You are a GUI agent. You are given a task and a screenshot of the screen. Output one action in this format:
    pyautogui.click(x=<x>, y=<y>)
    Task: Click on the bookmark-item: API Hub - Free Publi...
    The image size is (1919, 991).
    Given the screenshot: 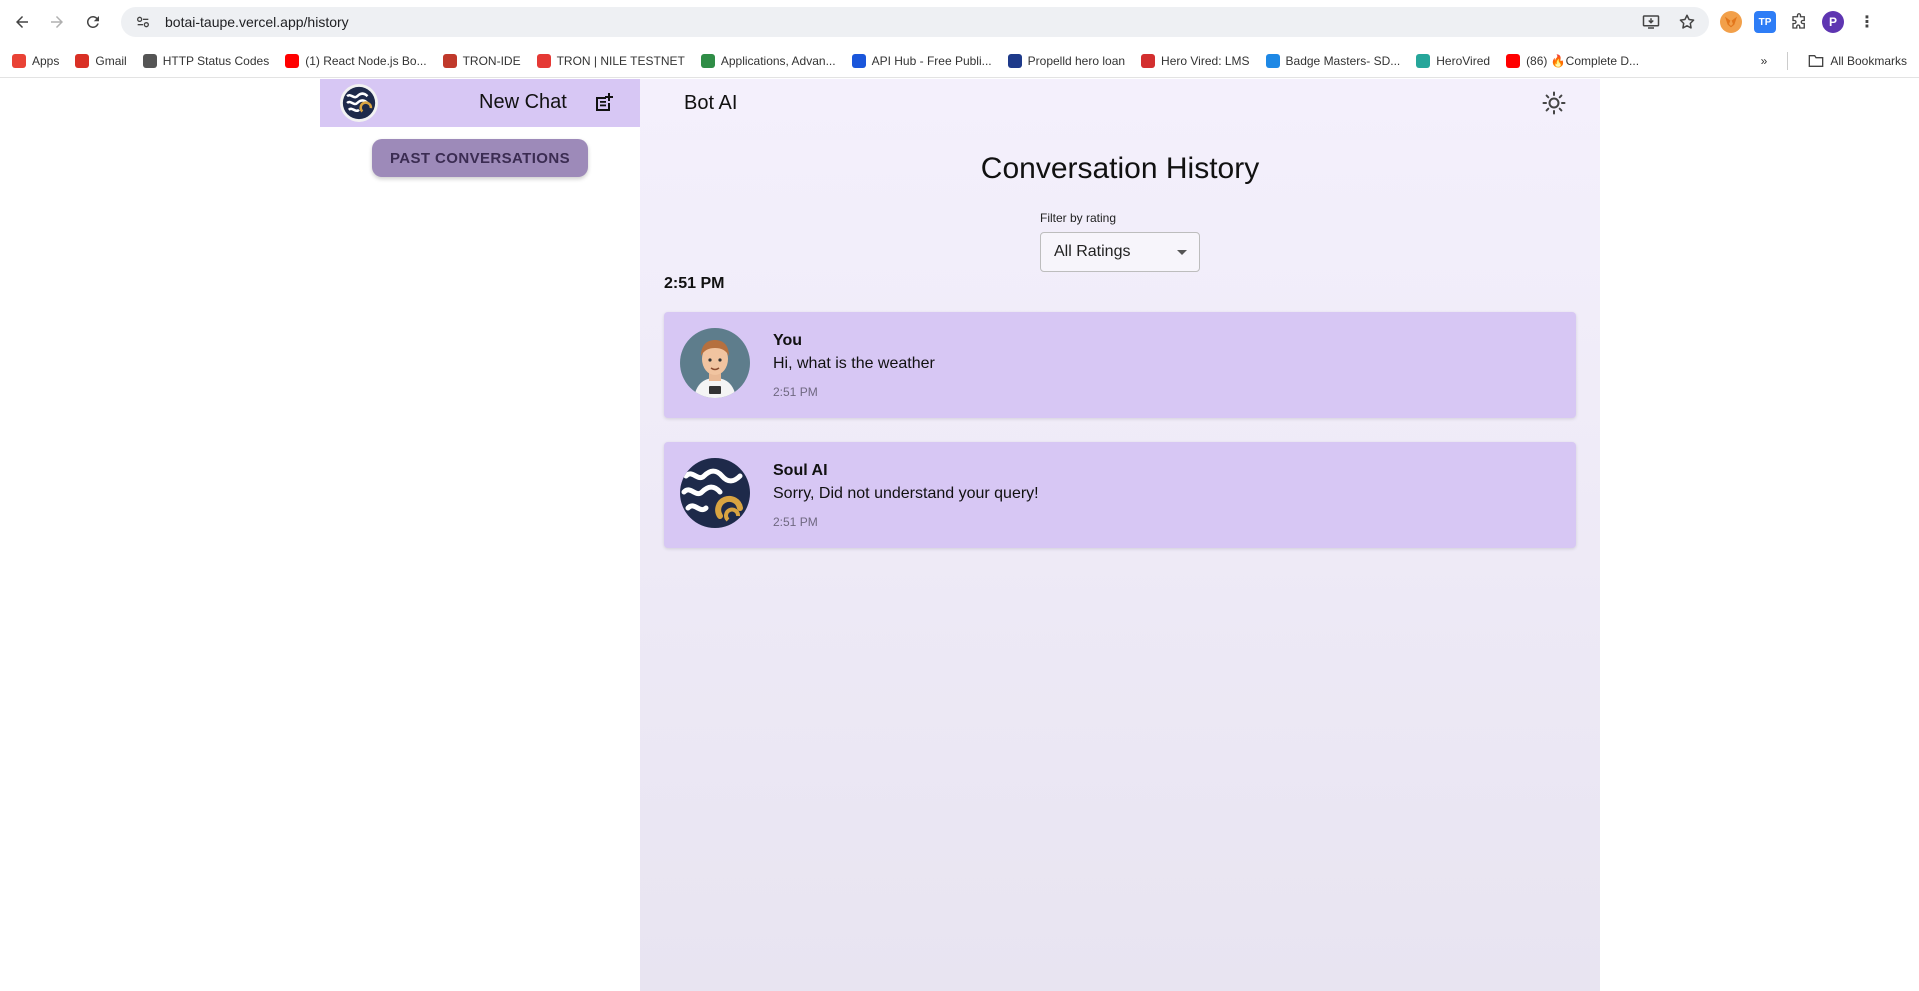 What is the action you would take?
    pyautogui.click(x=921, y=60)
    